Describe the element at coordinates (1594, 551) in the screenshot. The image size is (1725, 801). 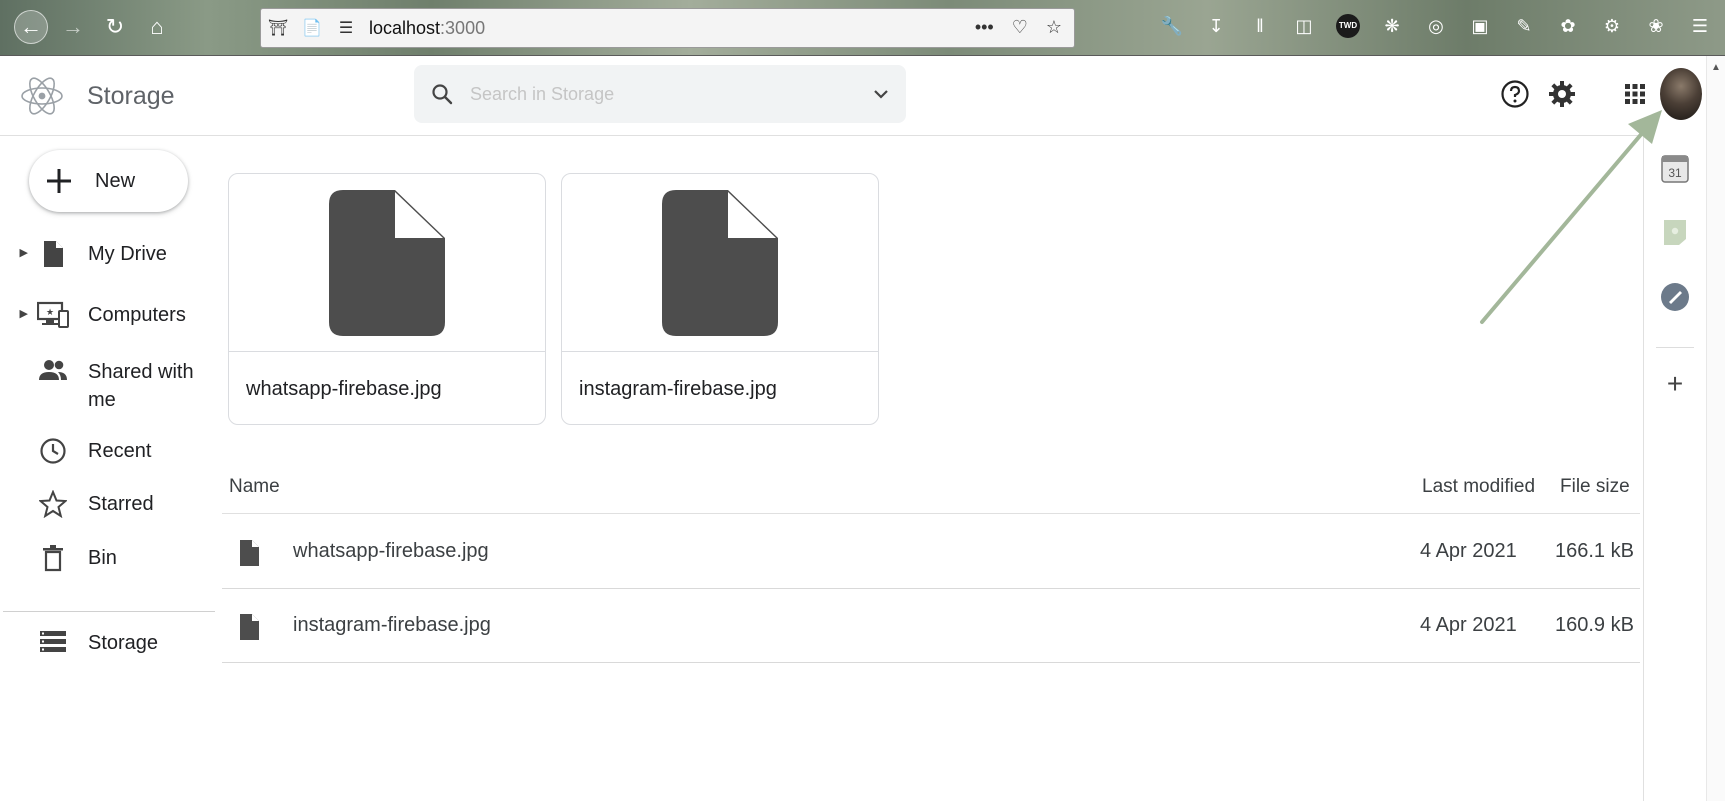
I see `file-size: 166.1 kB` at that location.